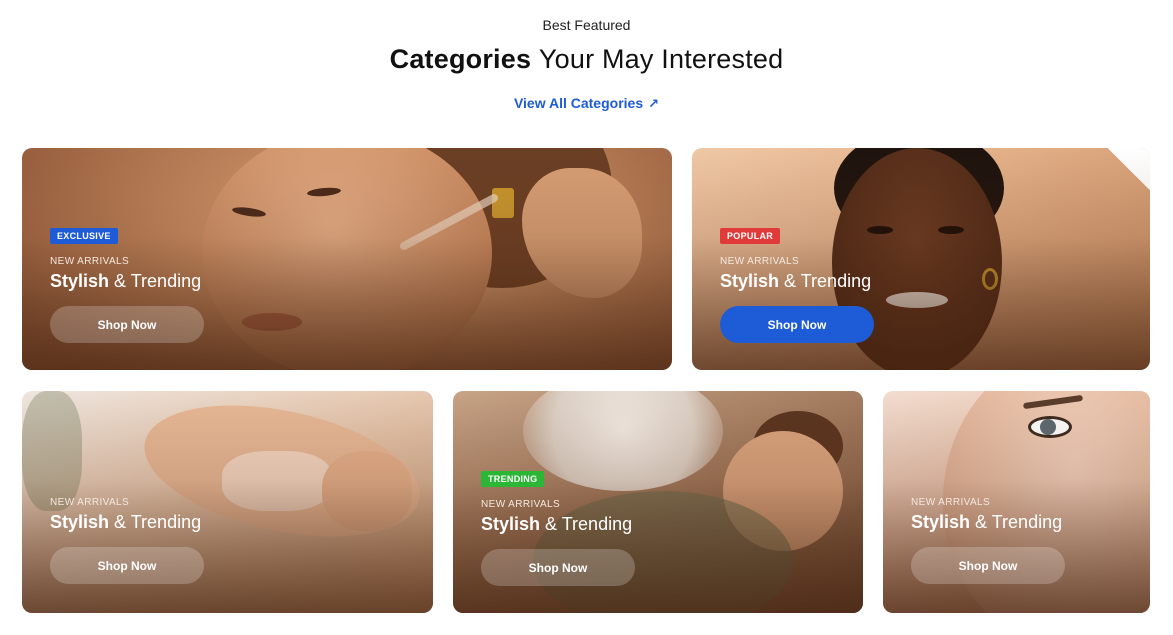 The width and height of the screenshot is (1173, 635). I want to click on badge-trending: TRENDING, so click(513, 479).